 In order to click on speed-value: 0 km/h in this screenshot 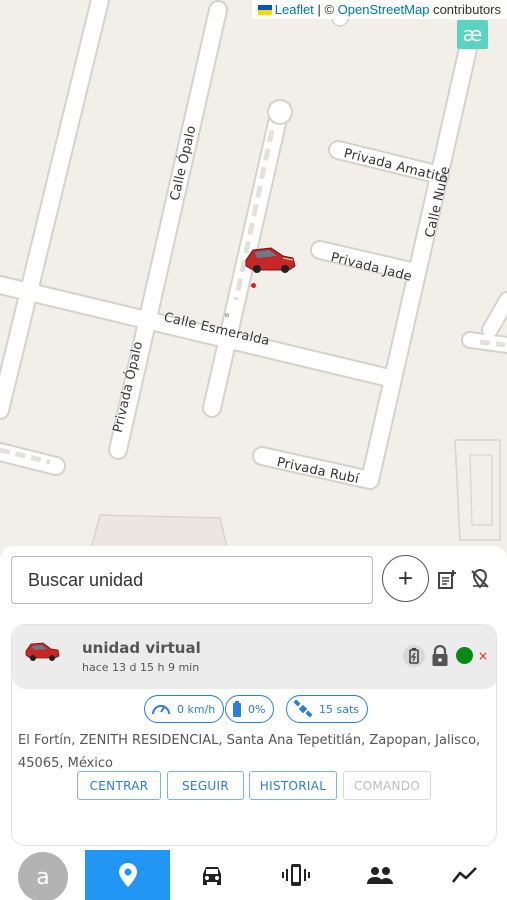, I will do `click(196, 709)`.